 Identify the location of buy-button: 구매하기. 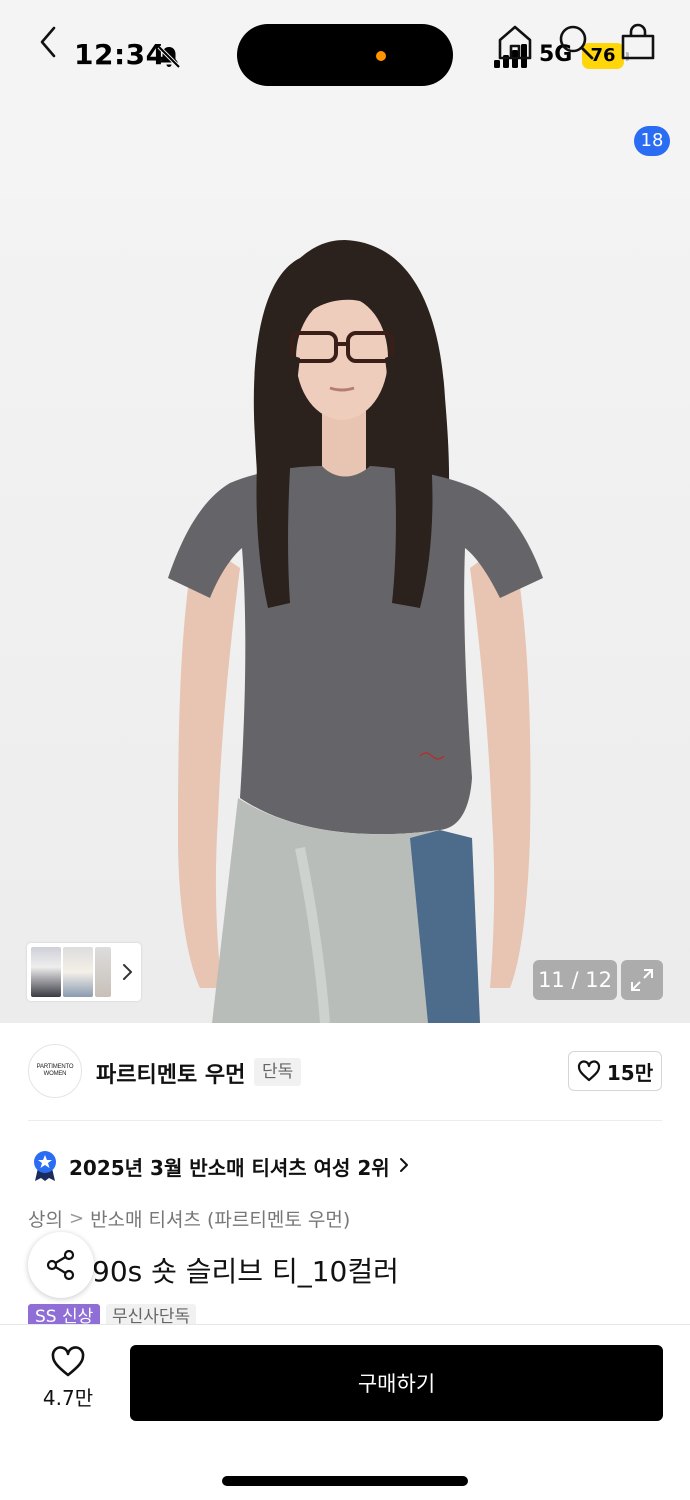
(396, 1383).